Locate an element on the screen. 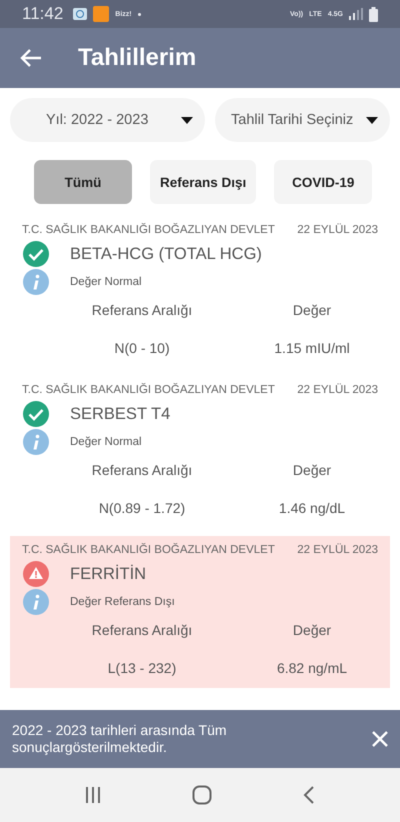 The width and height of the screenshot is (400, 822). dropdown: Tahlil Tarihi Seçiniz is located at coordinates (302, 120).